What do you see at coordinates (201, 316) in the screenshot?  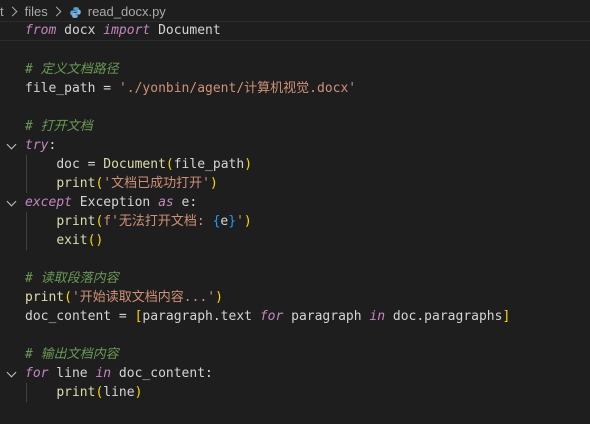 I see `expression: paragraph.text` at bounding box center [201, 316].